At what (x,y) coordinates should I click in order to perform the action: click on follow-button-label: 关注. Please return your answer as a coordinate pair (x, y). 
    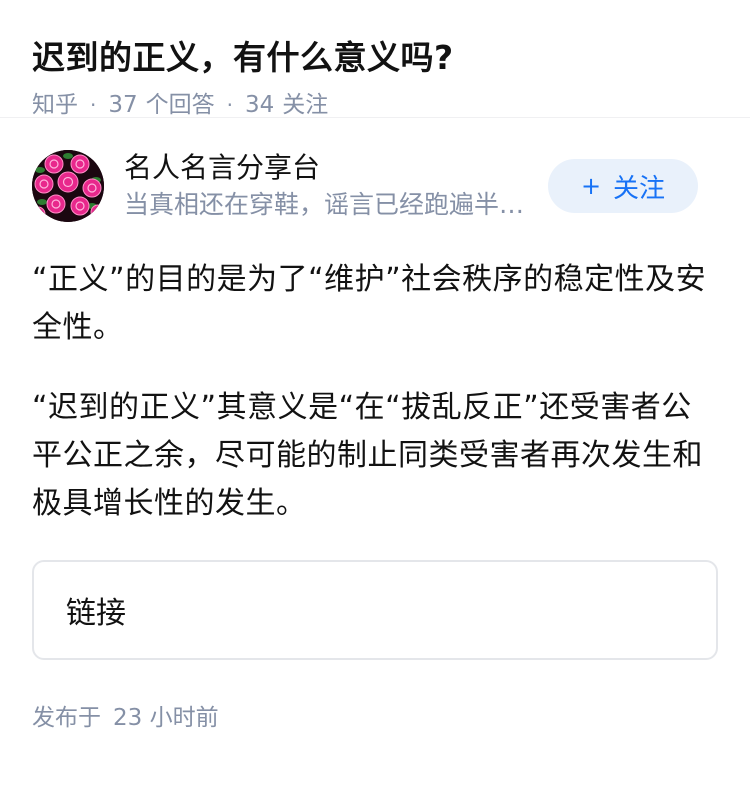
    Looking at the image, I should click on (639, 188).